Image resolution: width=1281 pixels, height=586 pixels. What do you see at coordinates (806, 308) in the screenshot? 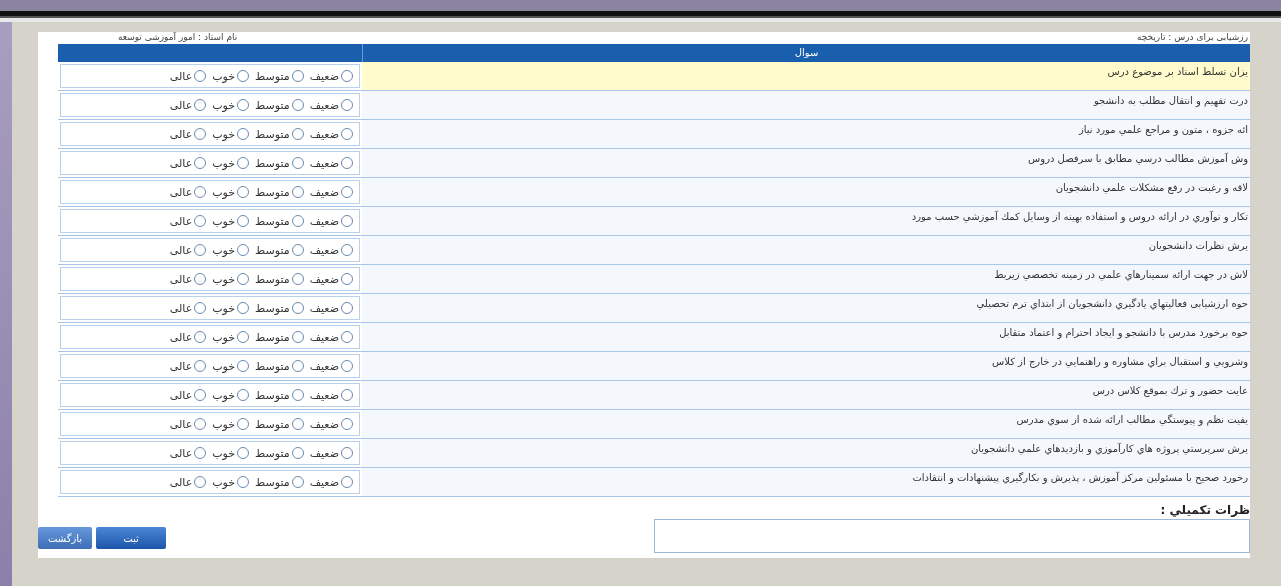
I see `question-cell: حوه ارزشیابی فعالیتهاي یادگیري دانشجویان از ابتداي ترم تحصیلي` at bounding box center [806, 308].